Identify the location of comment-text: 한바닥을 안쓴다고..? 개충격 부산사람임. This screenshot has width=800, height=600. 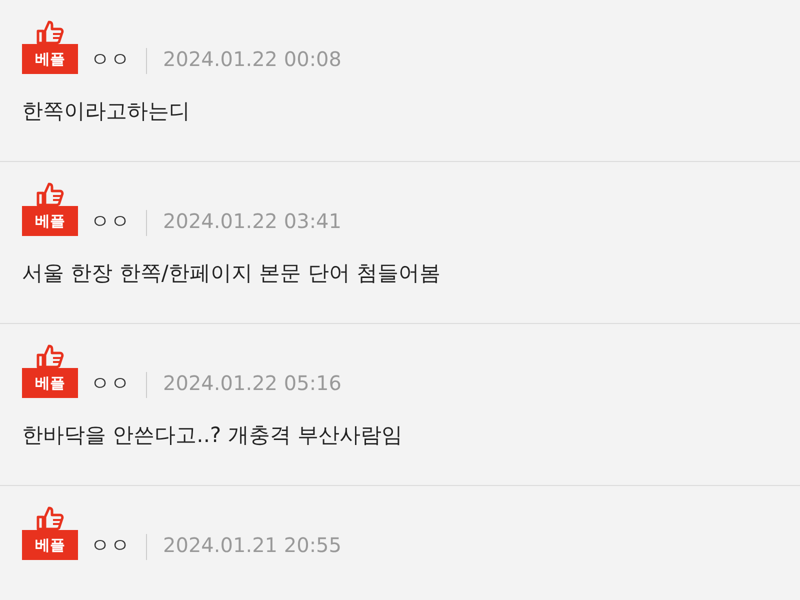
(213, 435).